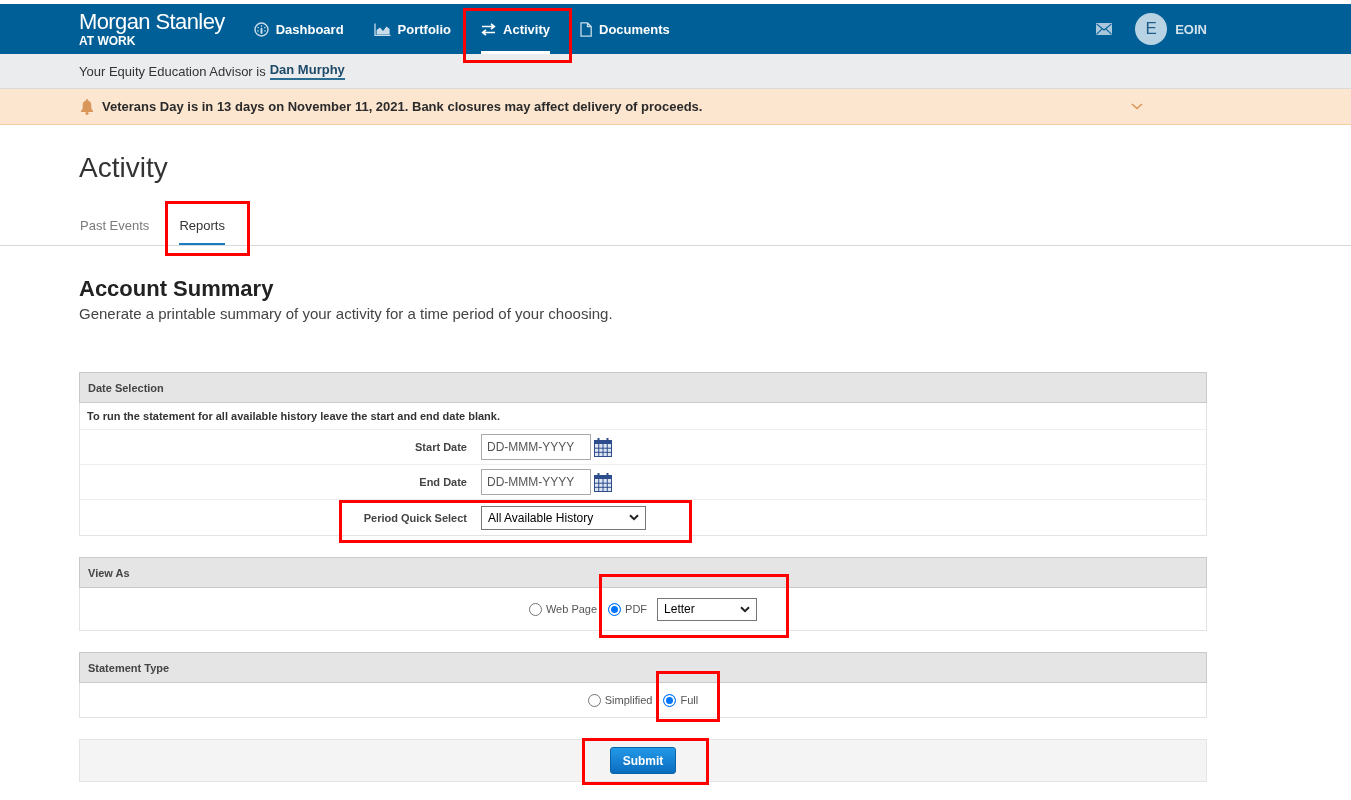 This screenshot has width=1351, height=800. Describe the element at coordinates (689, 700) in the screenshot. I see `radio-label: Full` at that location.